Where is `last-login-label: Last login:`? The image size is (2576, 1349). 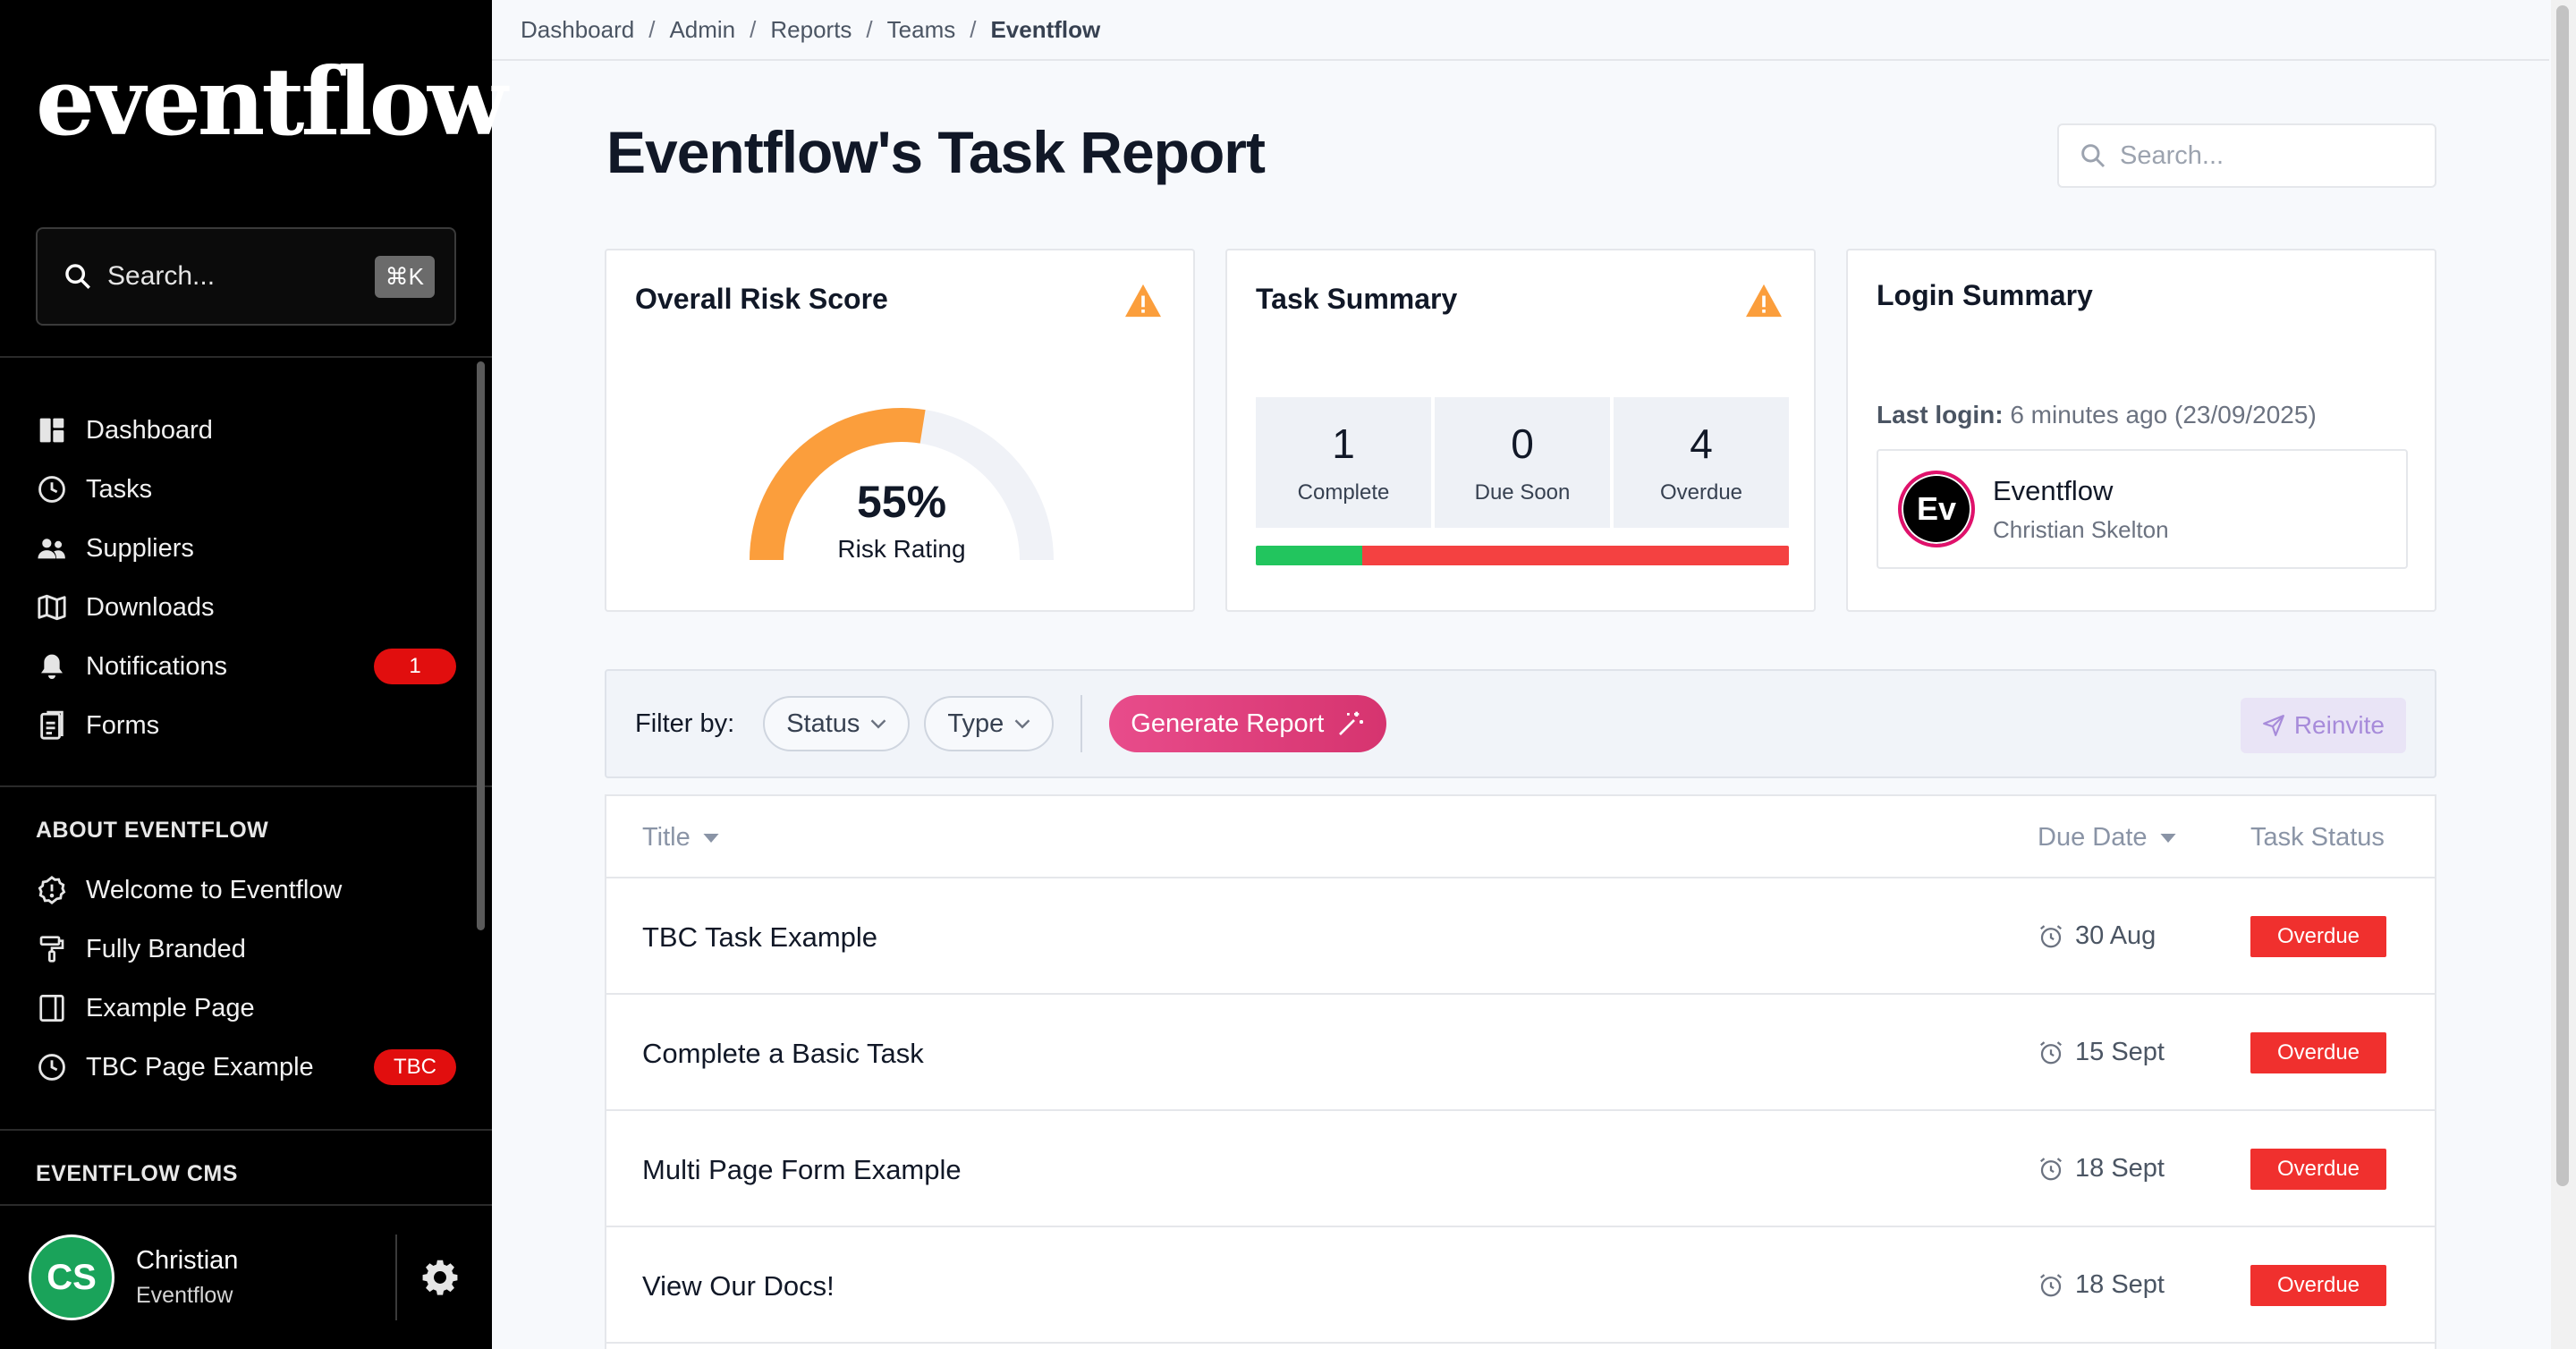
last-login-label: Last login: is located at coordinates (1940, 414).